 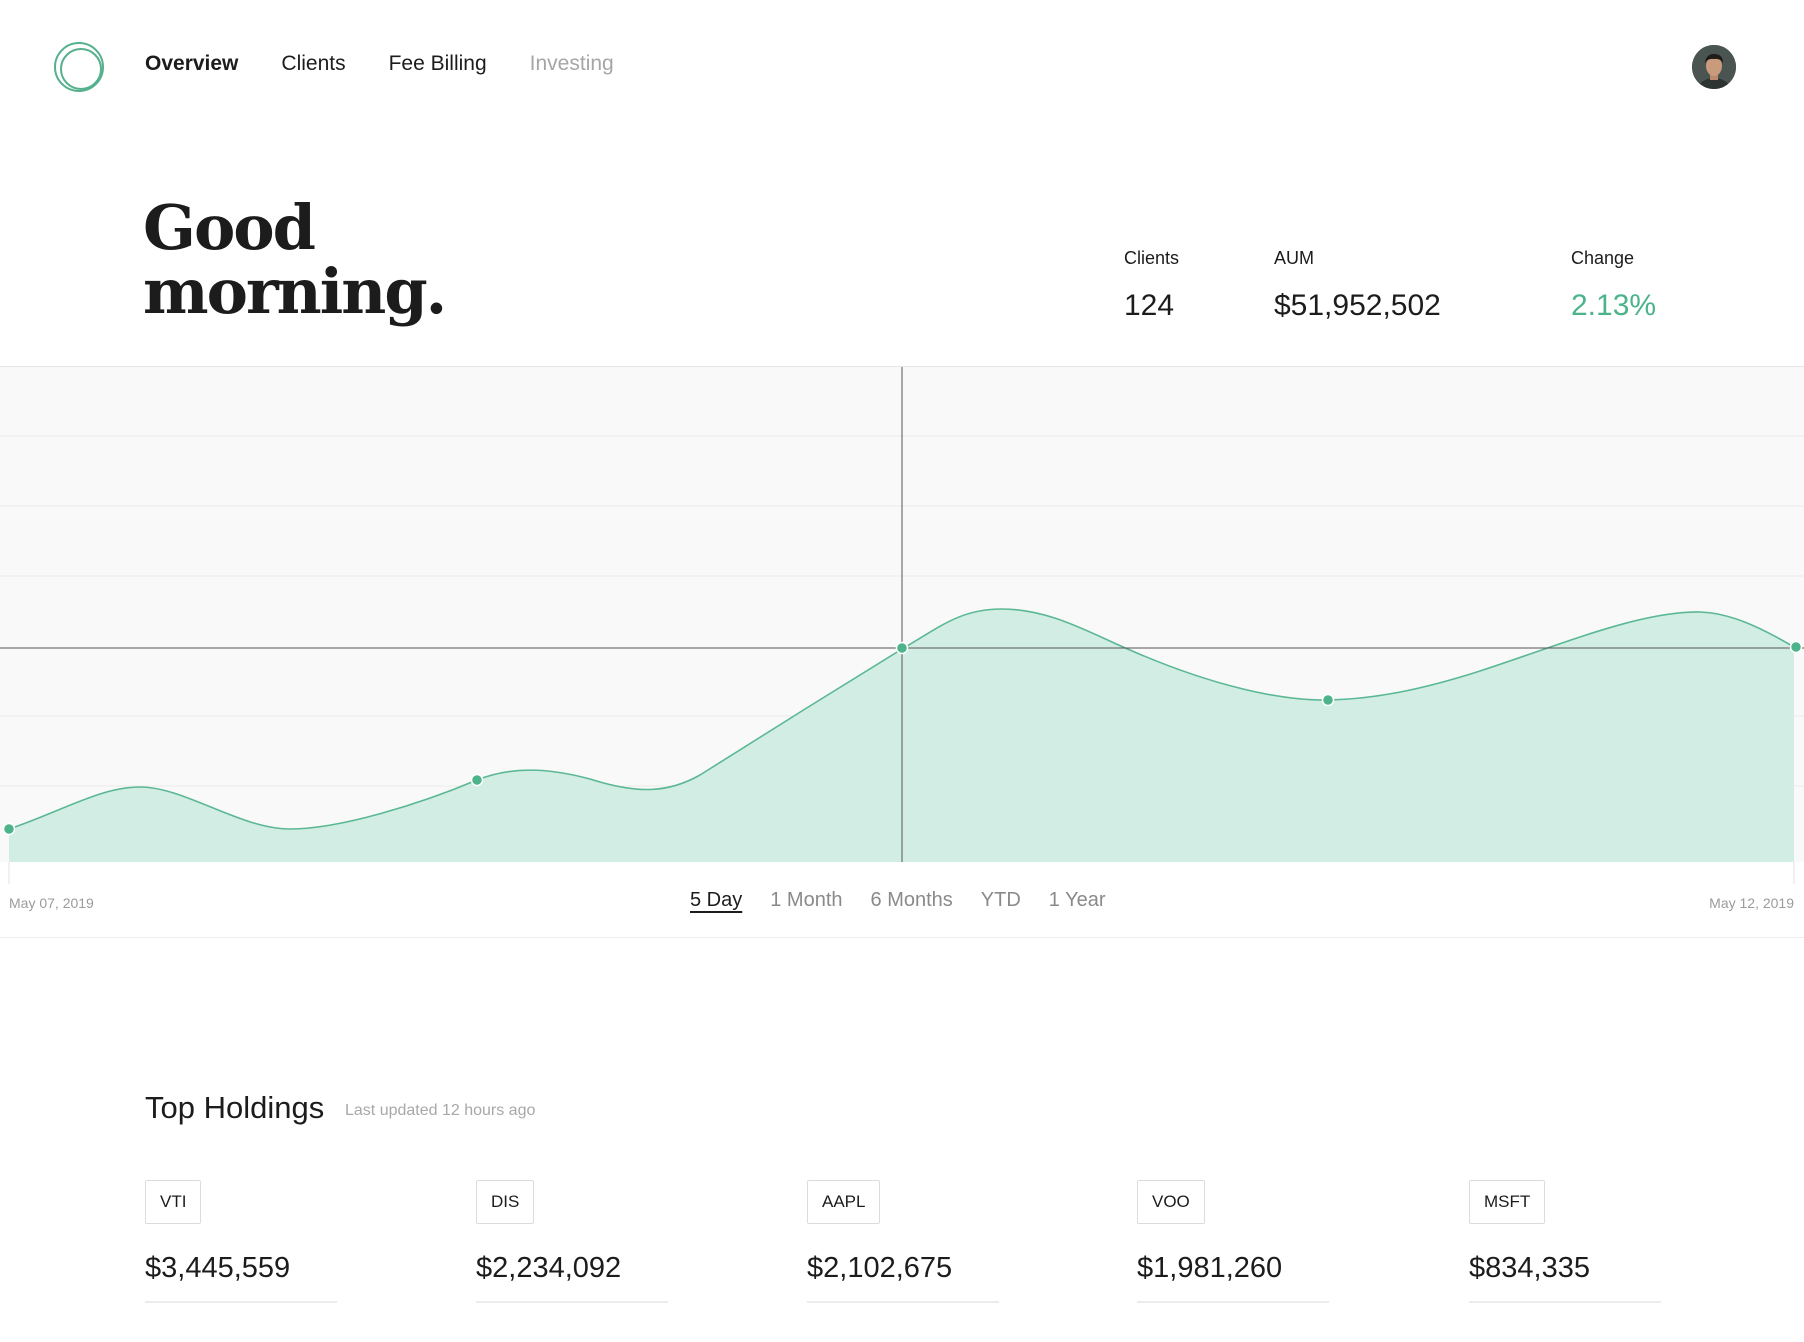 I want to click on range-1-year: 1 Year, so click(x=1077, y=900).